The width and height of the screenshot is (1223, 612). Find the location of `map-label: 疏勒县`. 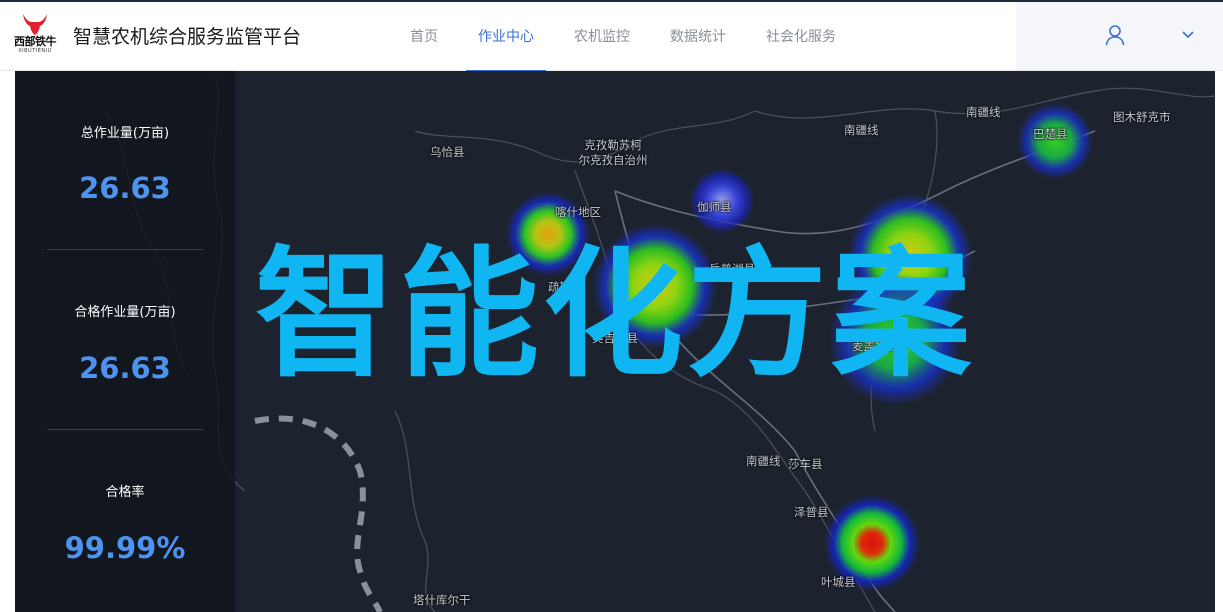

map-label: 疏勒县 is located at coordinates (565, 287).